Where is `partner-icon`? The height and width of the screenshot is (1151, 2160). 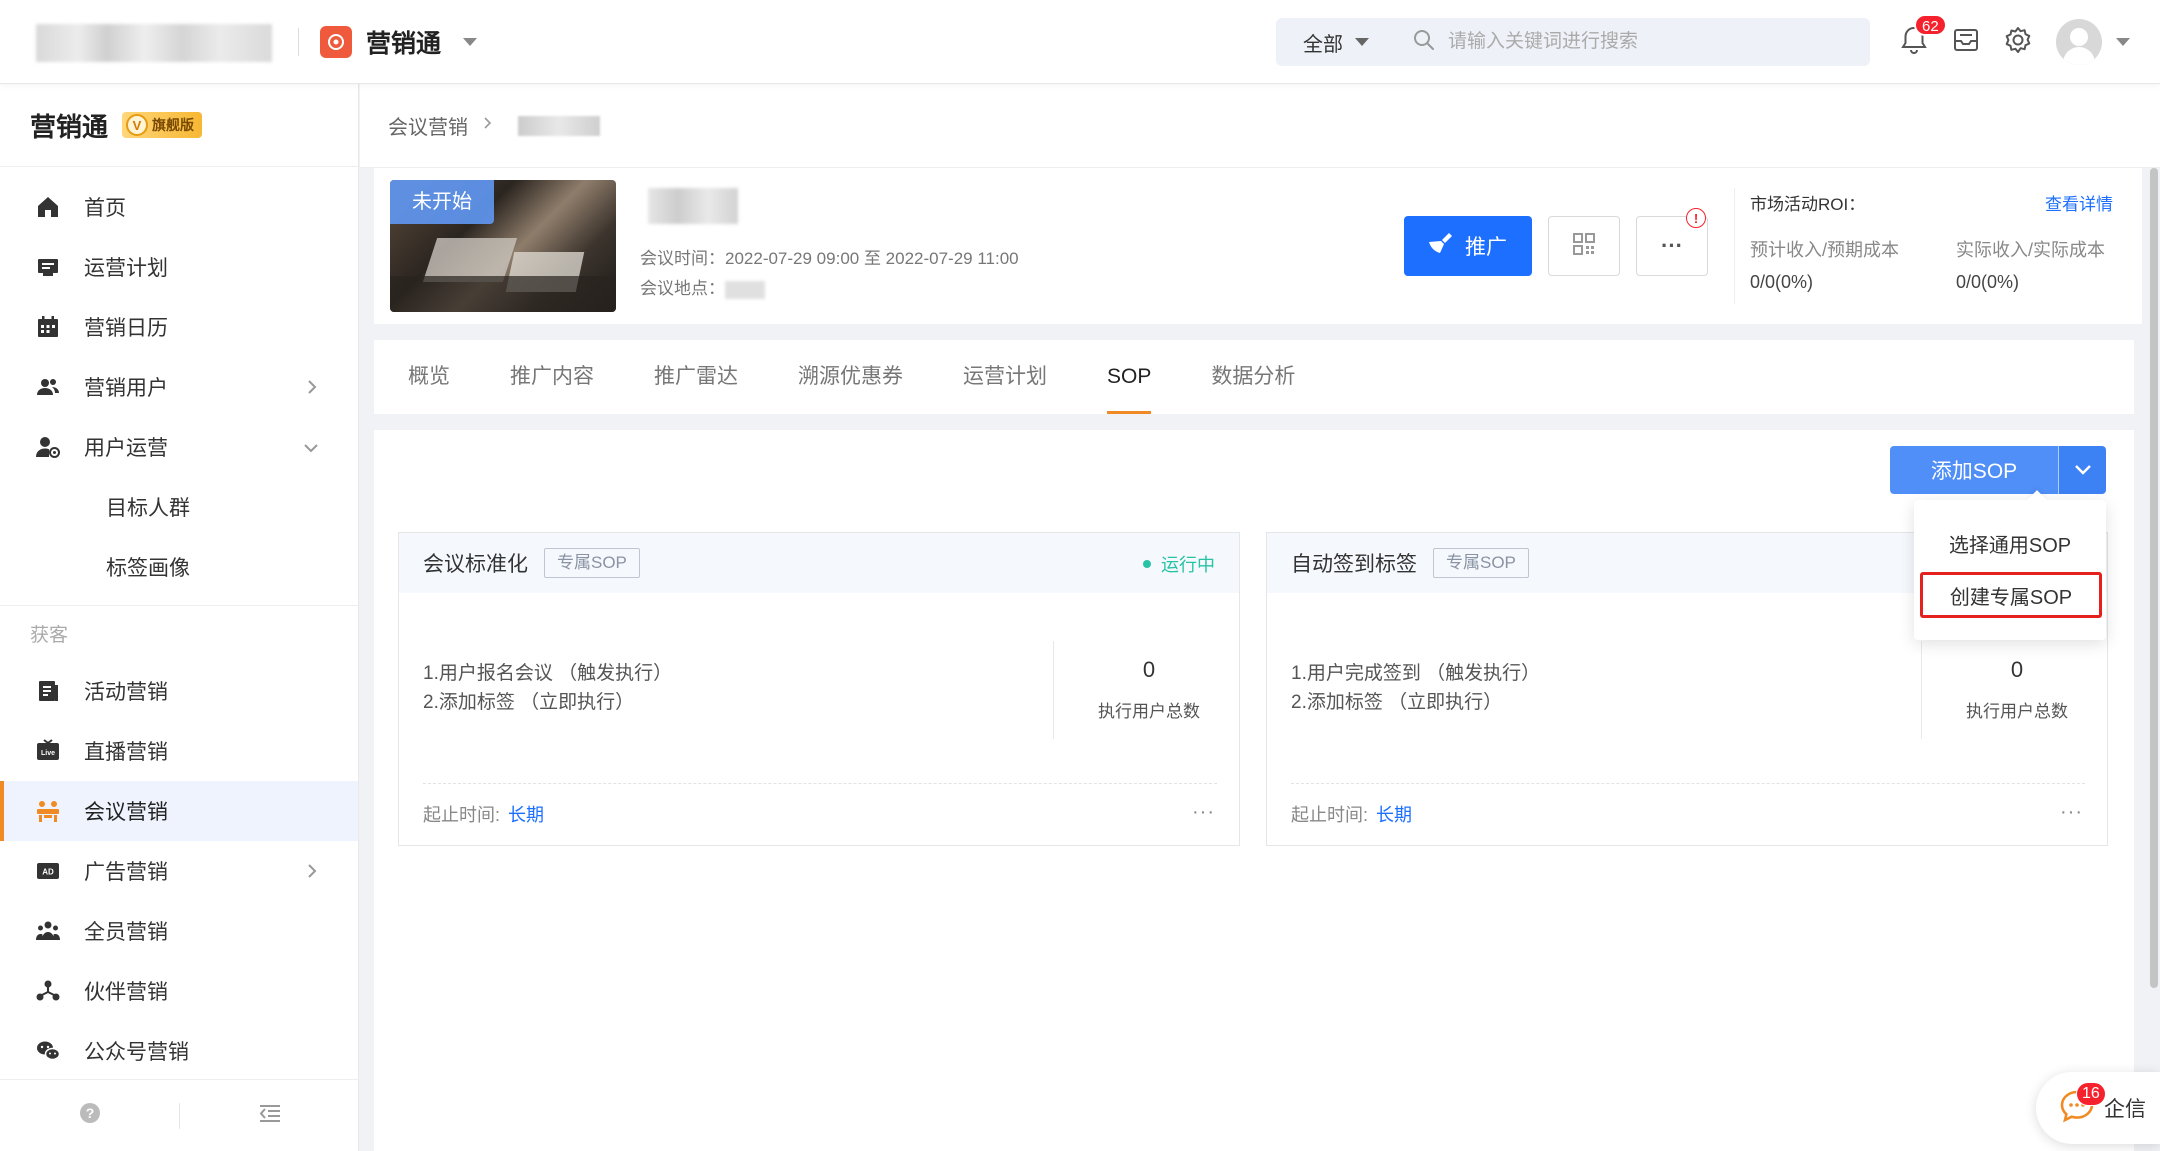 partner-icon is located at coordinates (48, 991).